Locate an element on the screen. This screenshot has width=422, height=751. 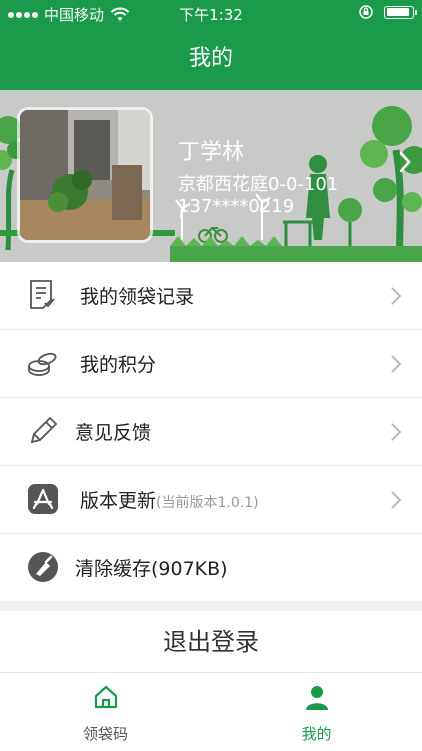
menu-item-points: 我的积分 is located at coordinates (211, 364).